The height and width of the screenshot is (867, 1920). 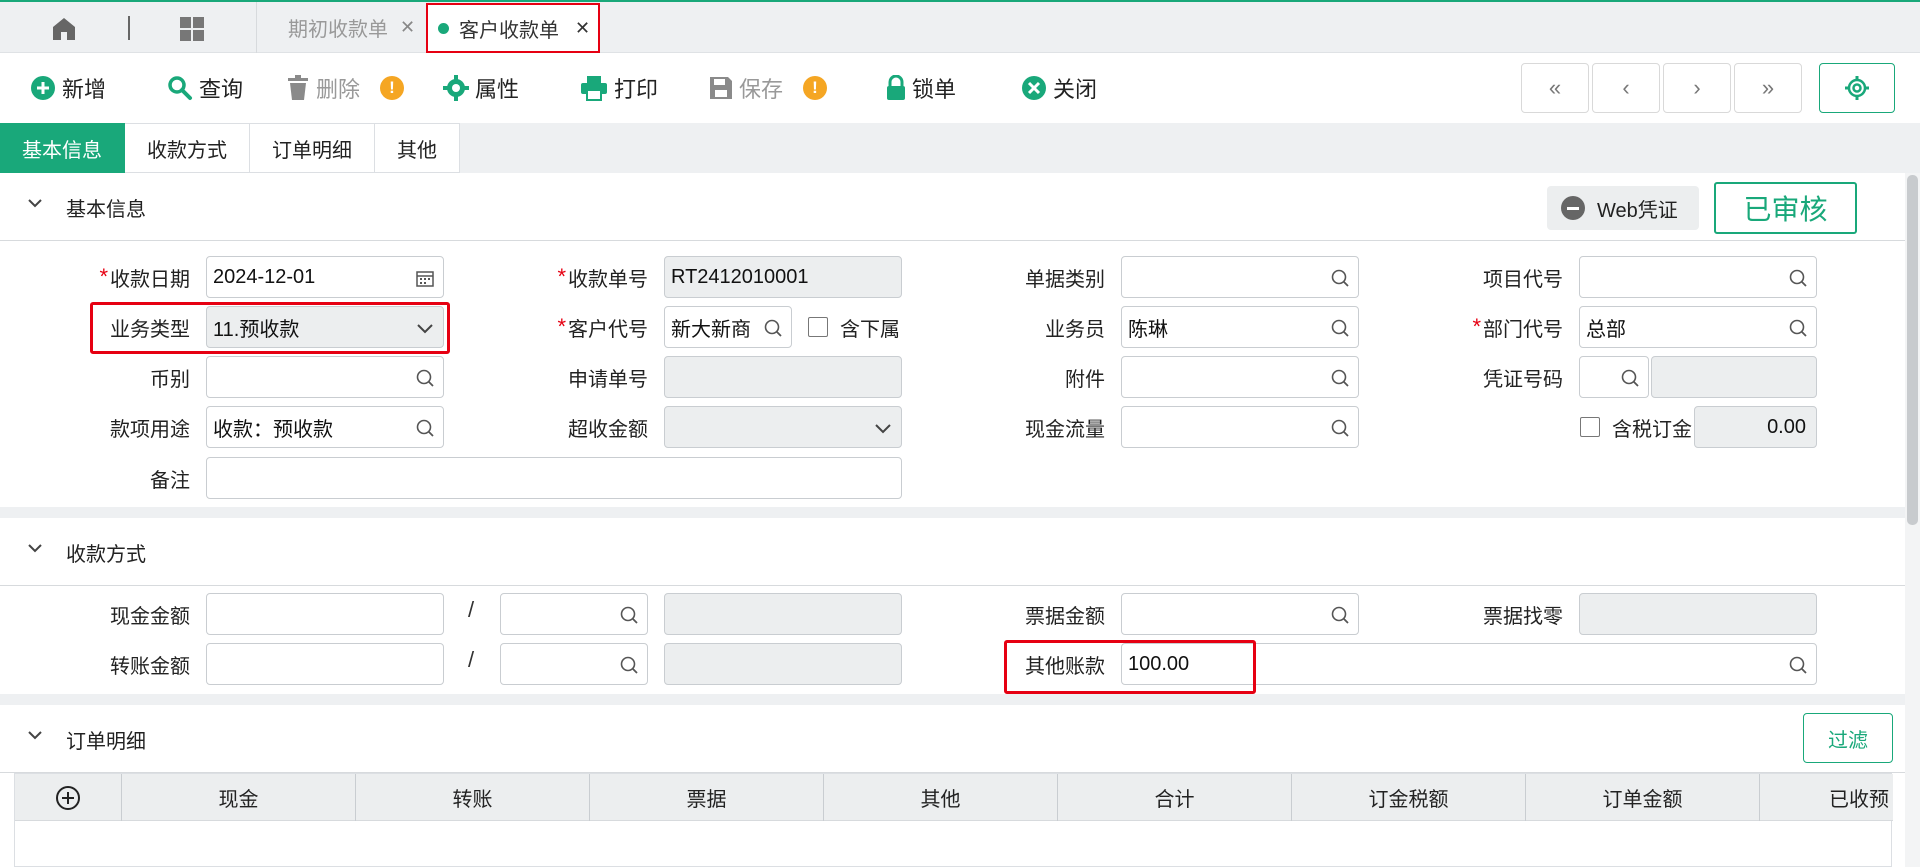 What do you see at coordinates (1637, 210) in the screenshot?
I see `web-voucher-label: Web凭证` at bounding box center [1637, 210].